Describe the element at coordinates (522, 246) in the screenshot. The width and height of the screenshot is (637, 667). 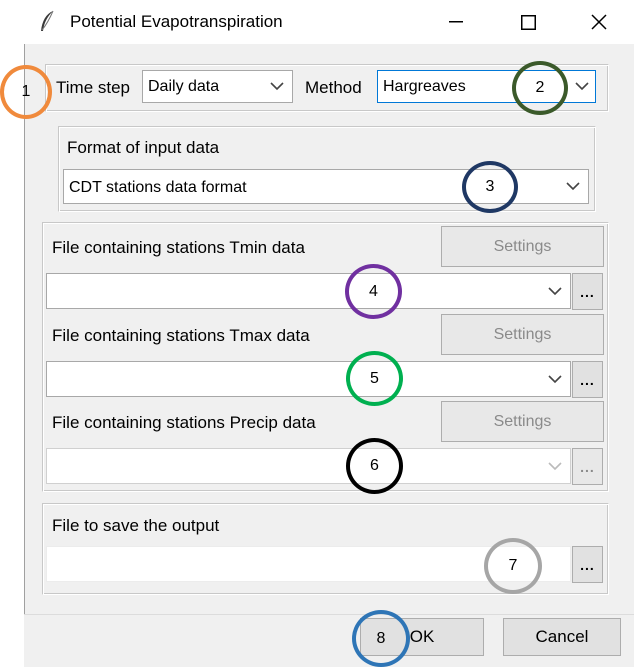
I see `tmin-settings-button: Settings` at that location.